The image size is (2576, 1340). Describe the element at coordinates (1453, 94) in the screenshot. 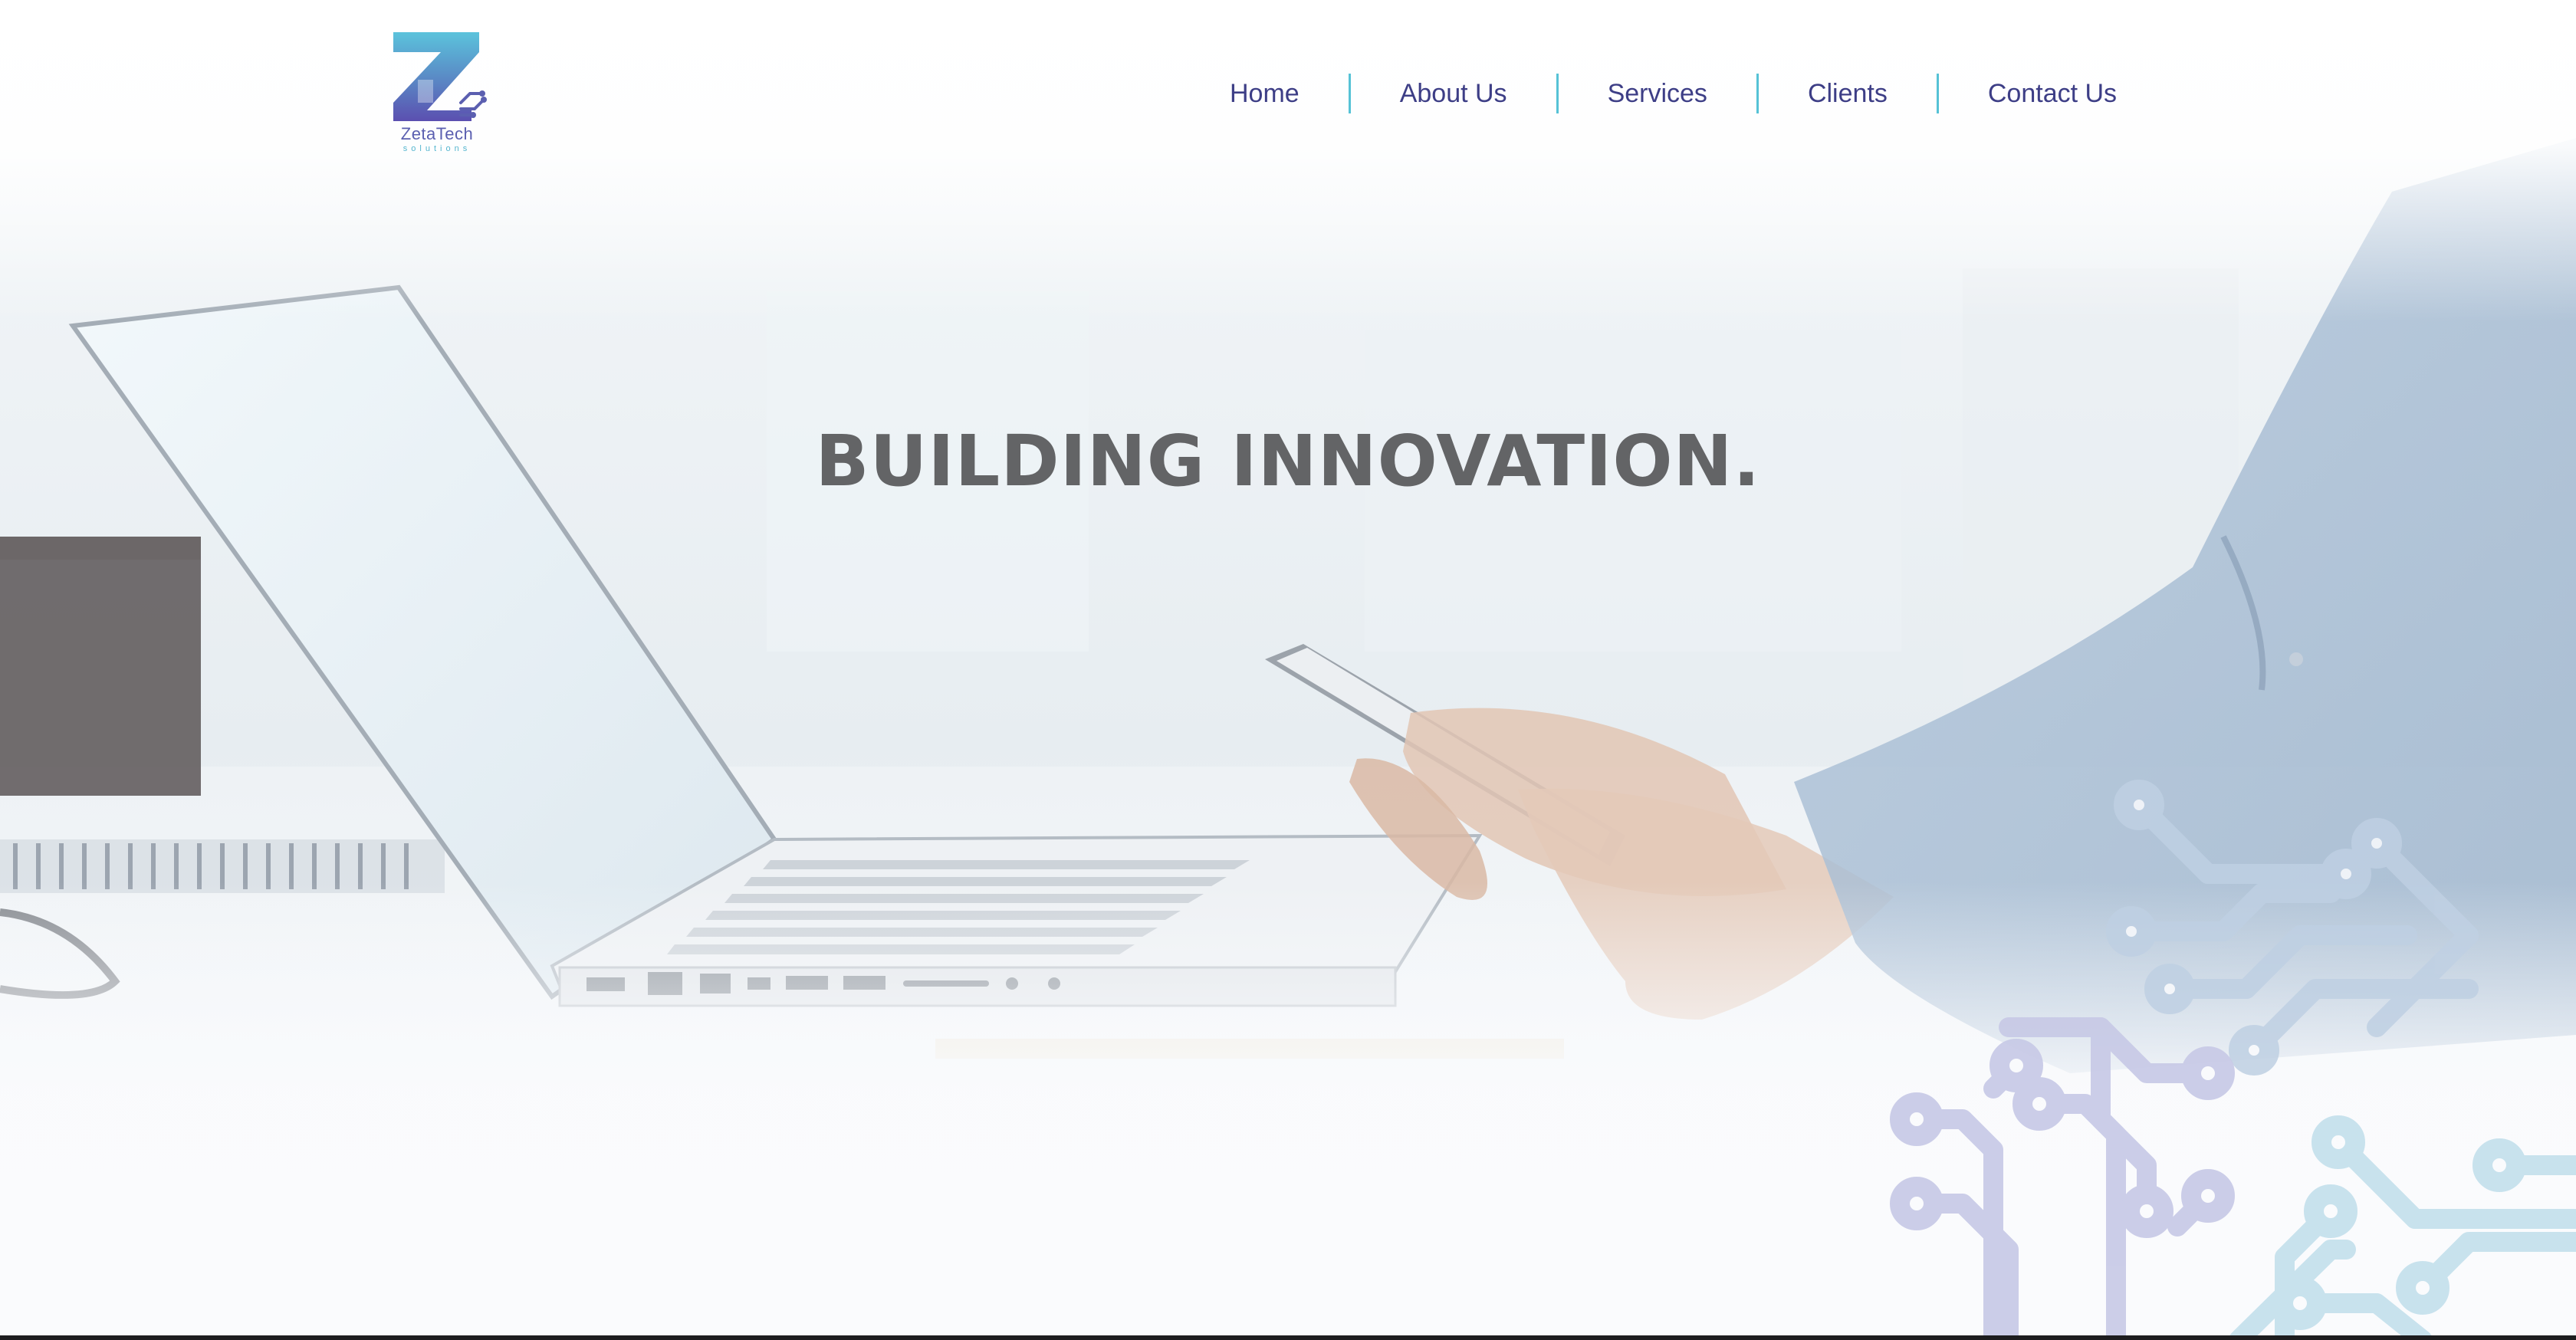

I see `nav-item-about-us: About Us` at that location.